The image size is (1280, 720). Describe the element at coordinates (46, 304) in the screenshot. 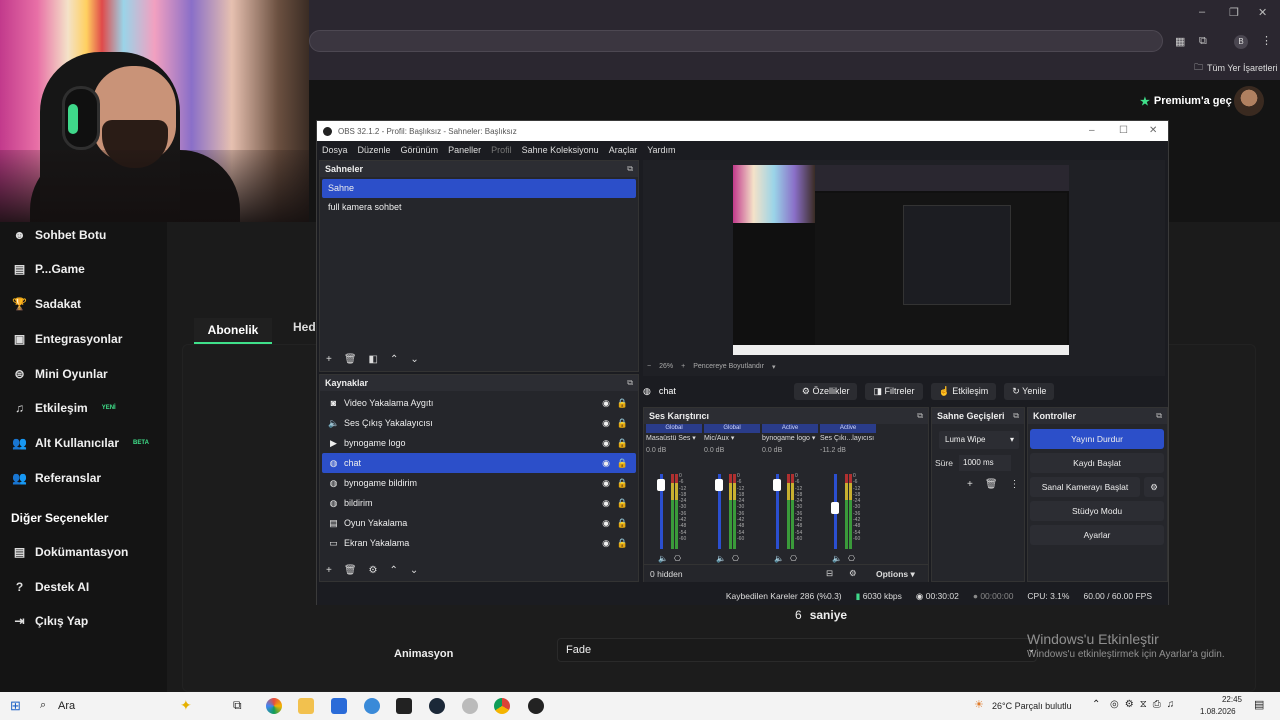

I see `sidebar-item-2: 🏆 Sadakat` at that location.